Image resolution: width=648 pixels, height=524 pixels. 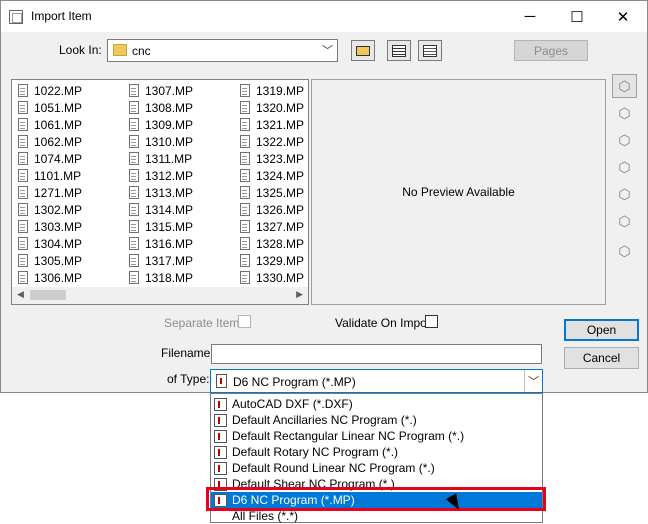 I want to click on list-item: 1312.MP, so click(x=159, y=175).